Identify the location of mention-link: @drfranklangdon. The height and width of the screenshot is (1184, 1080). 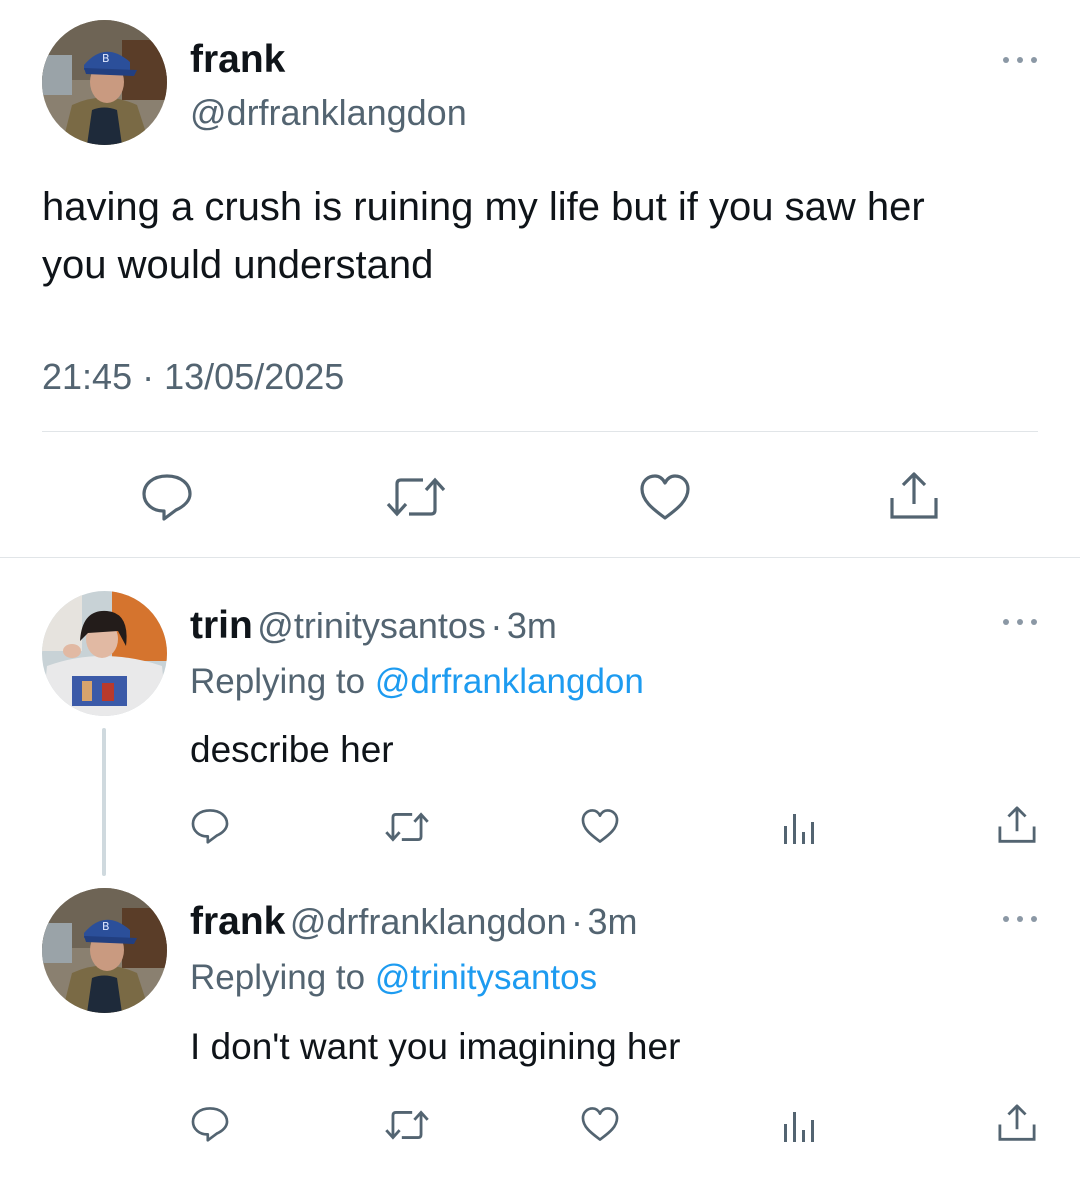
(509, 681).